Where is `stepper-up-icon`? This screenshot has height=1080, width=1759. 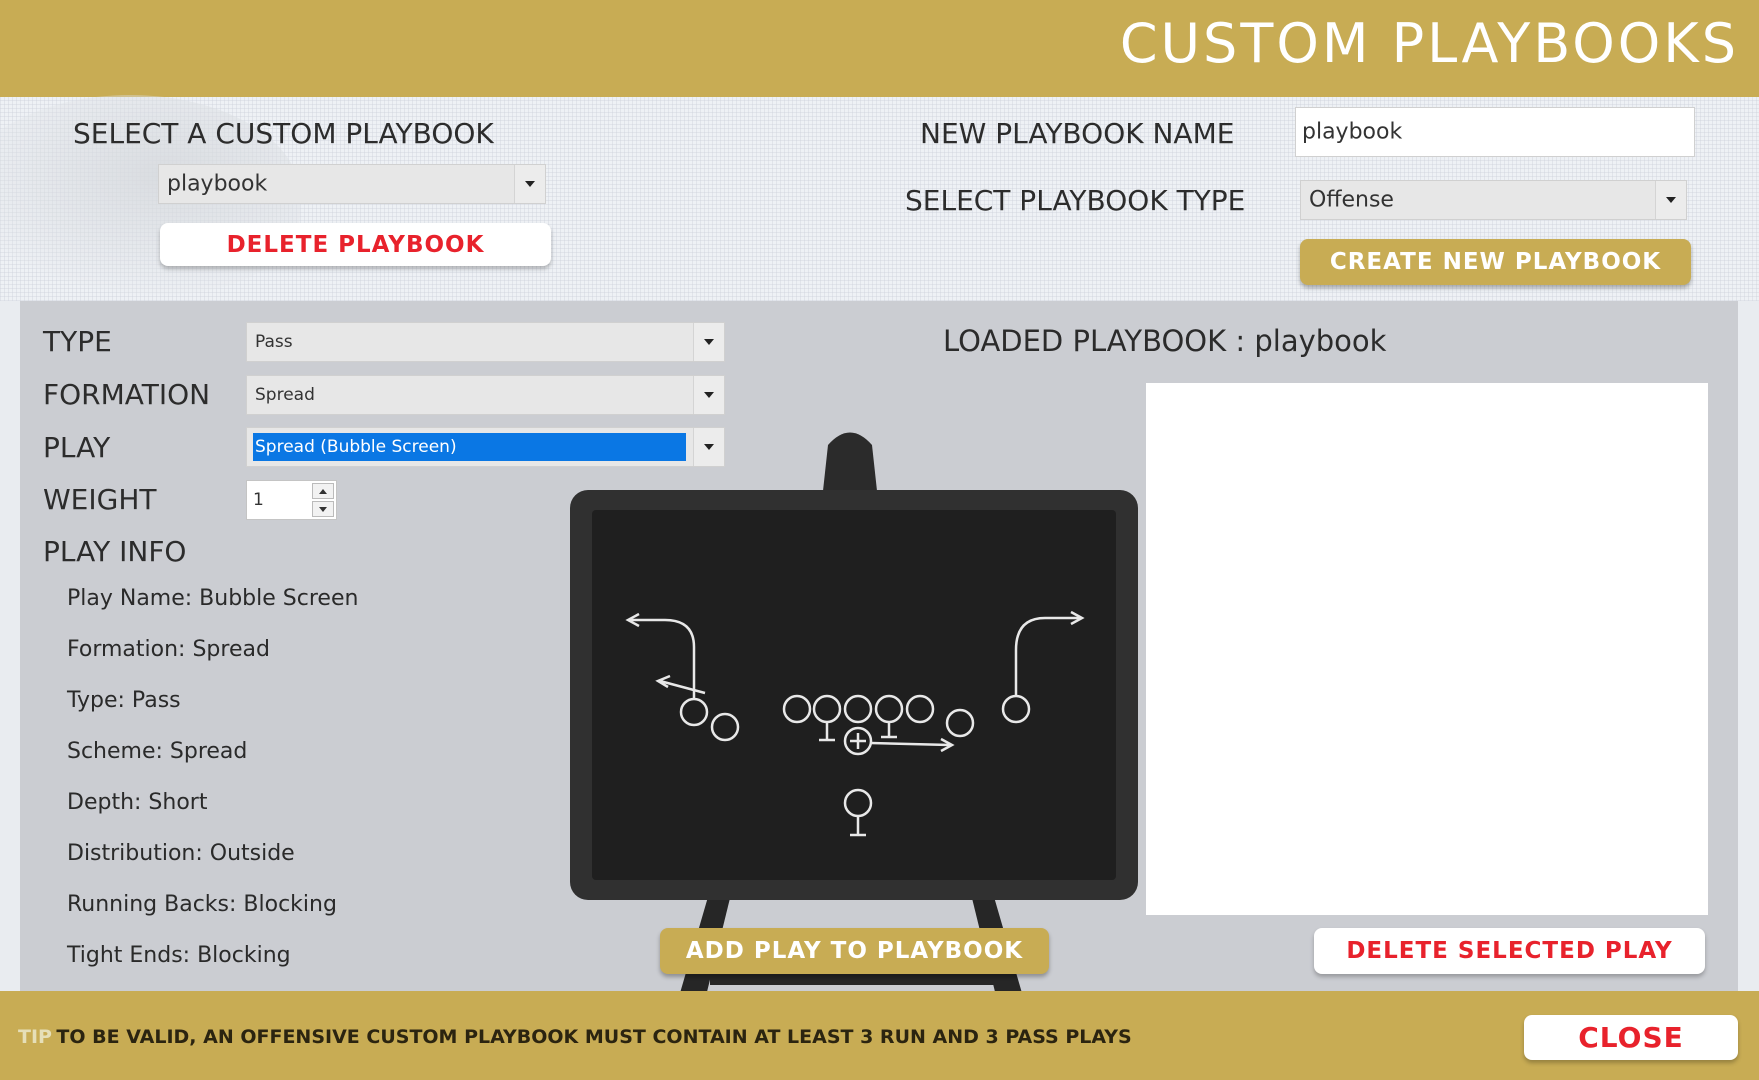 stepper-up-icon is located at coordinates (323, 491).